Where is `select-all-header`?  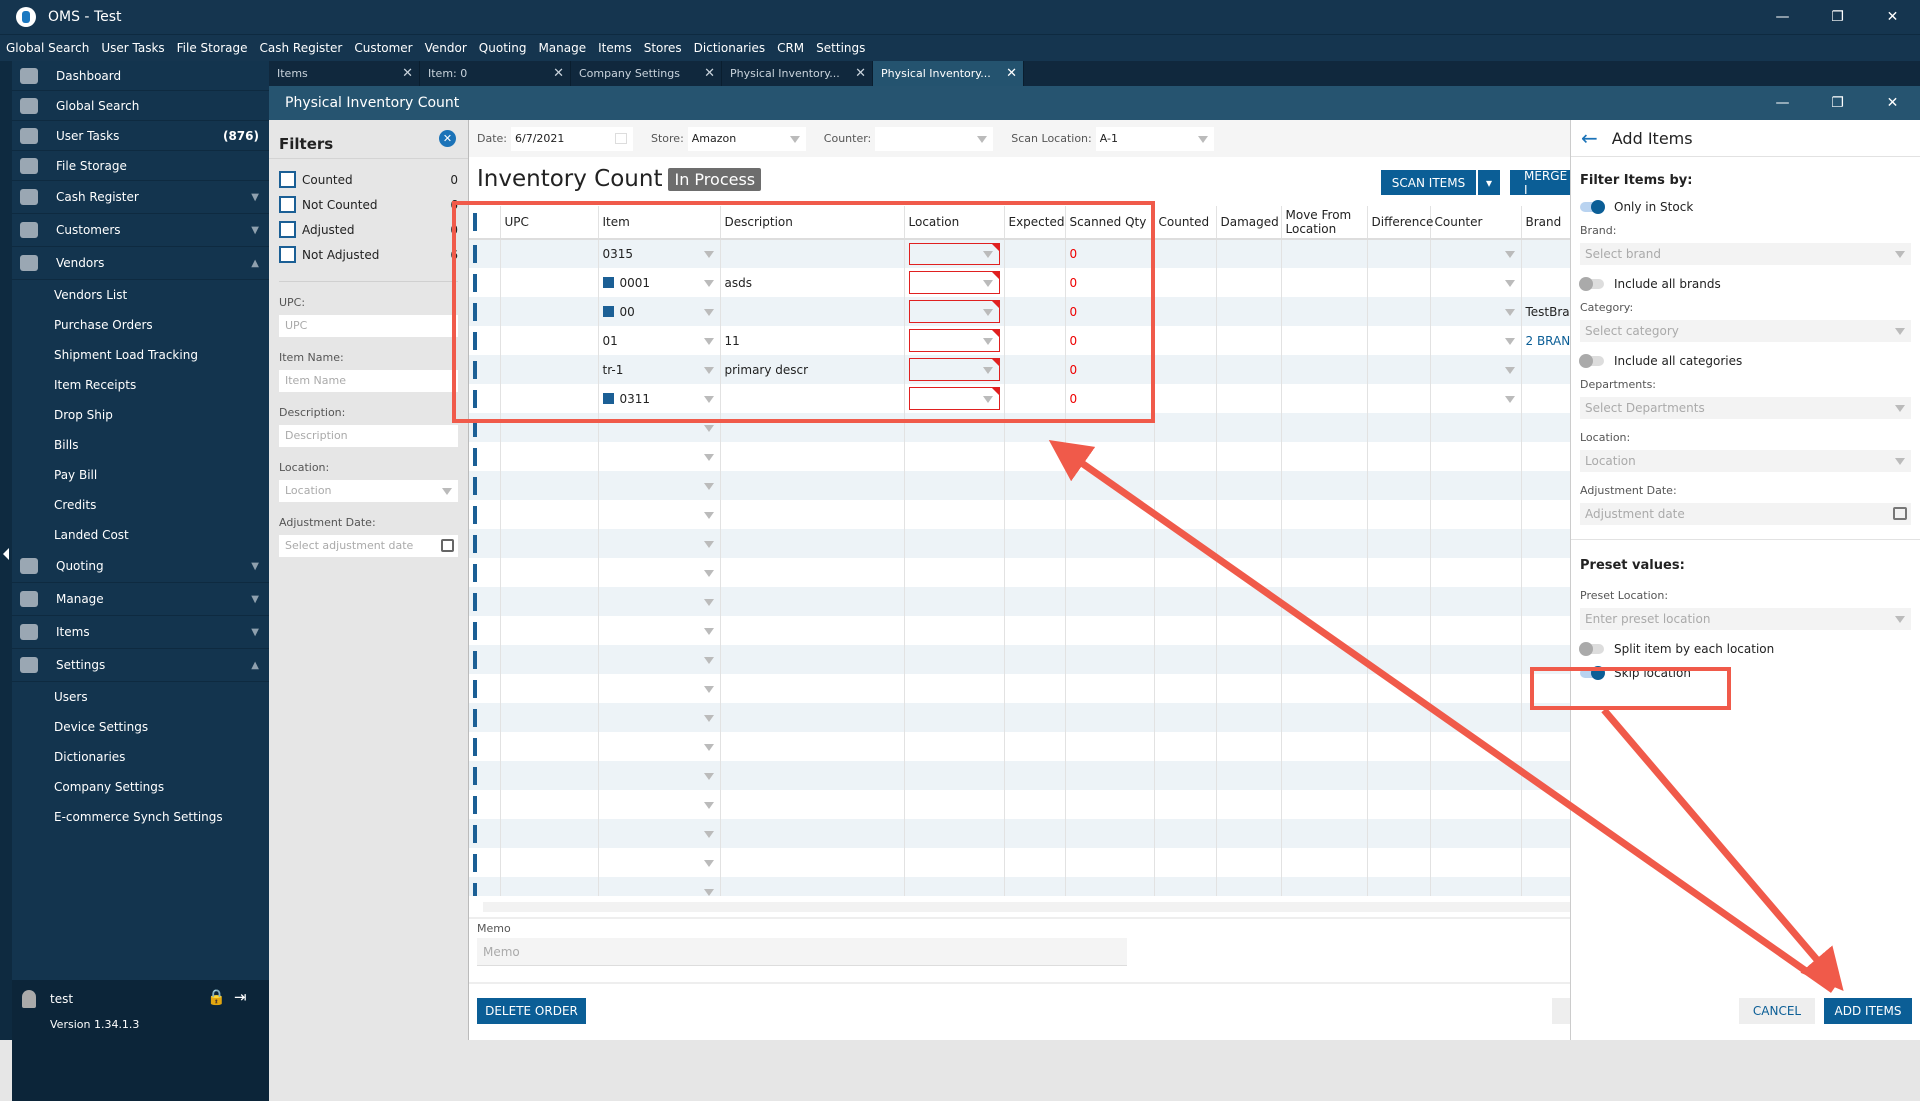 select-all-header is located at coordinates (485, 223).